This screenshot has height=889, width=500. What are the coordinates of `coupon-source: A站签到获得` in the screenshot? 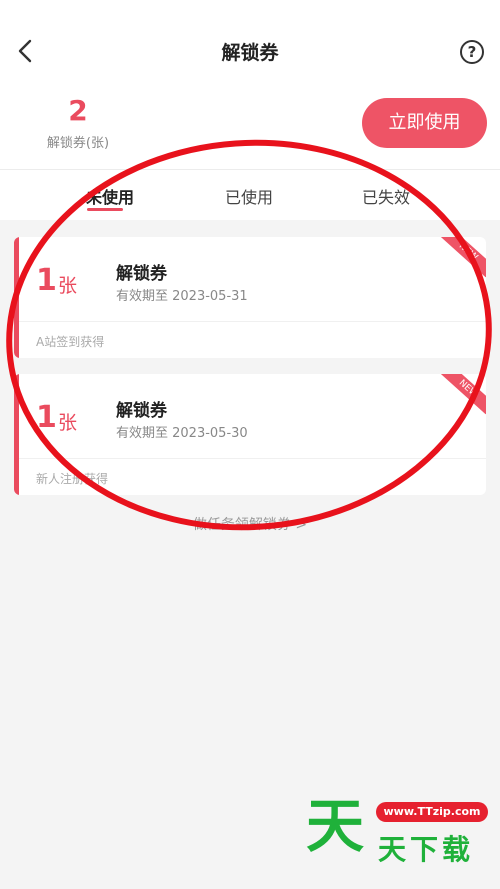 It's located at (70, 342).